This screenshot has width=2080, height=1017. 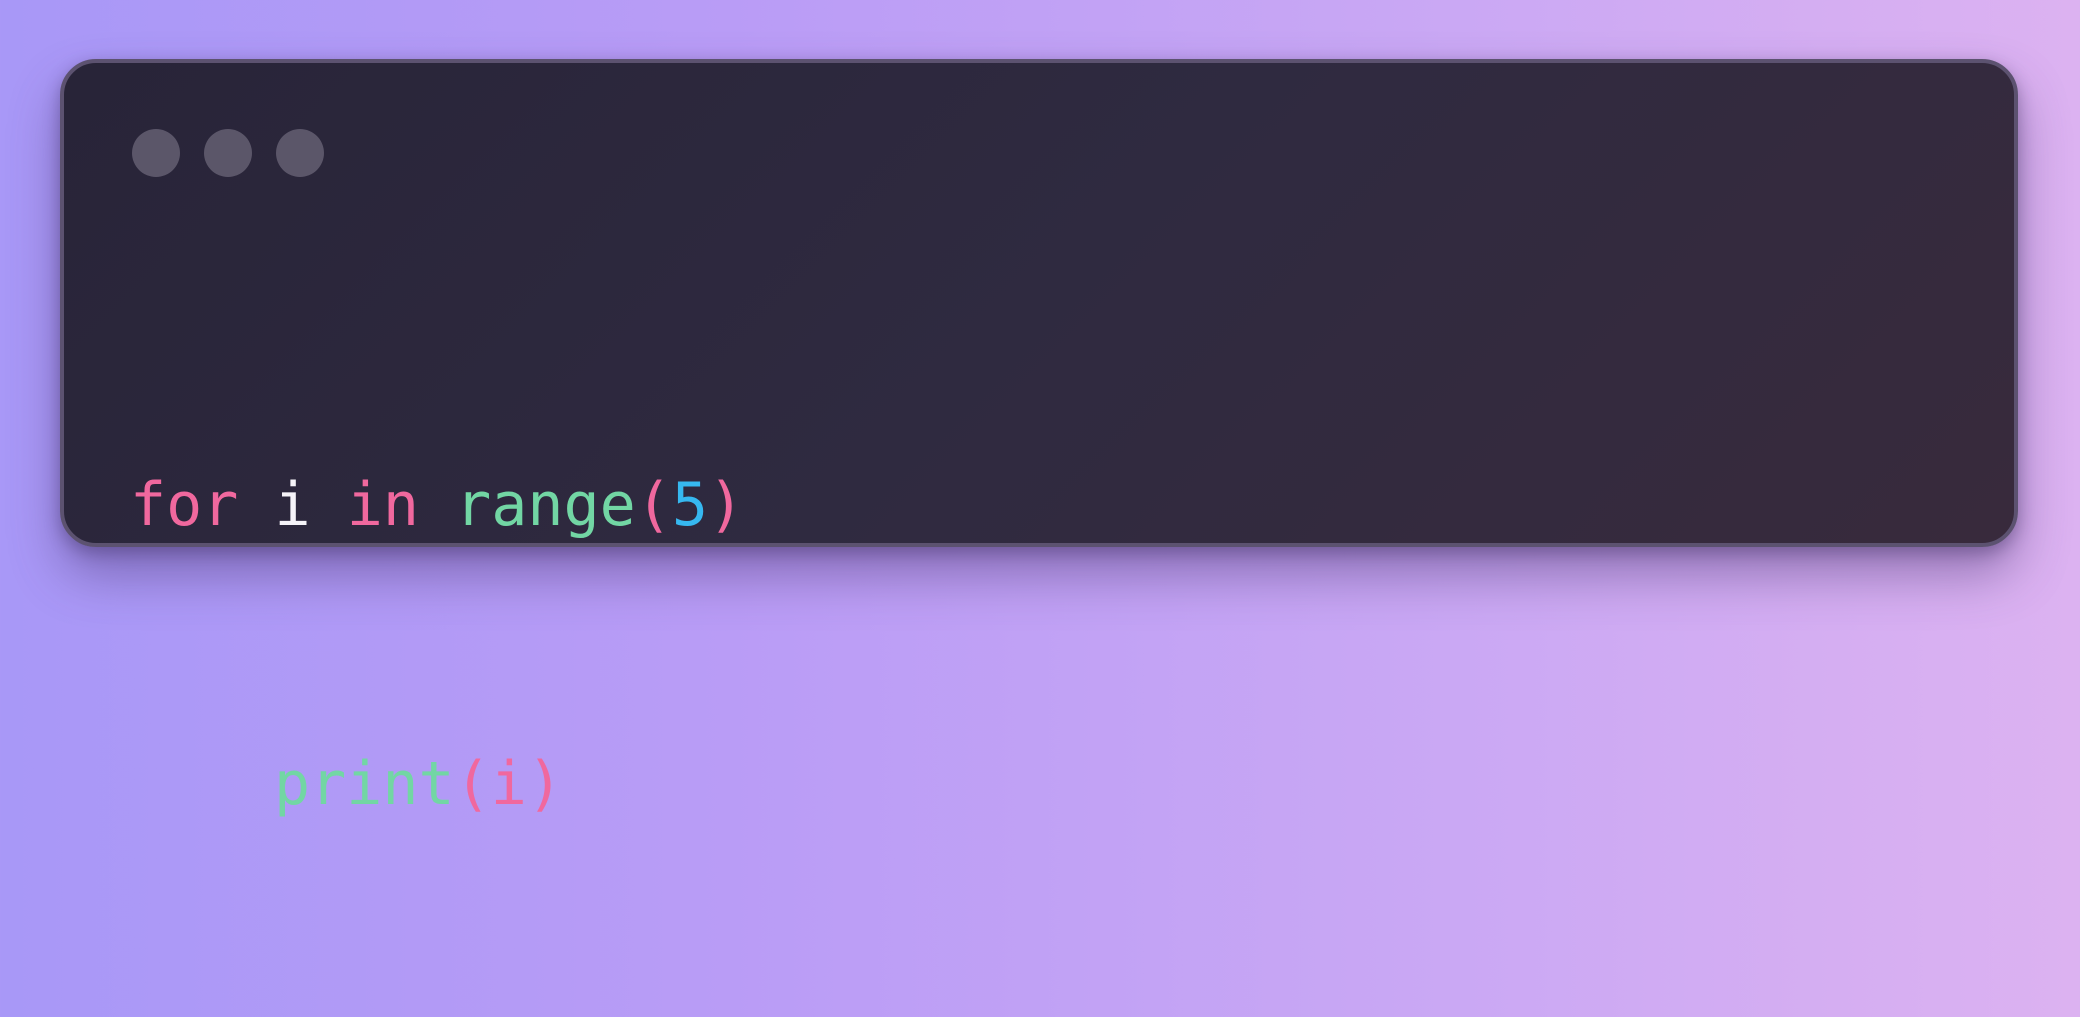 I want to click on code-line-2: print(i), so click(x=437, y=784).